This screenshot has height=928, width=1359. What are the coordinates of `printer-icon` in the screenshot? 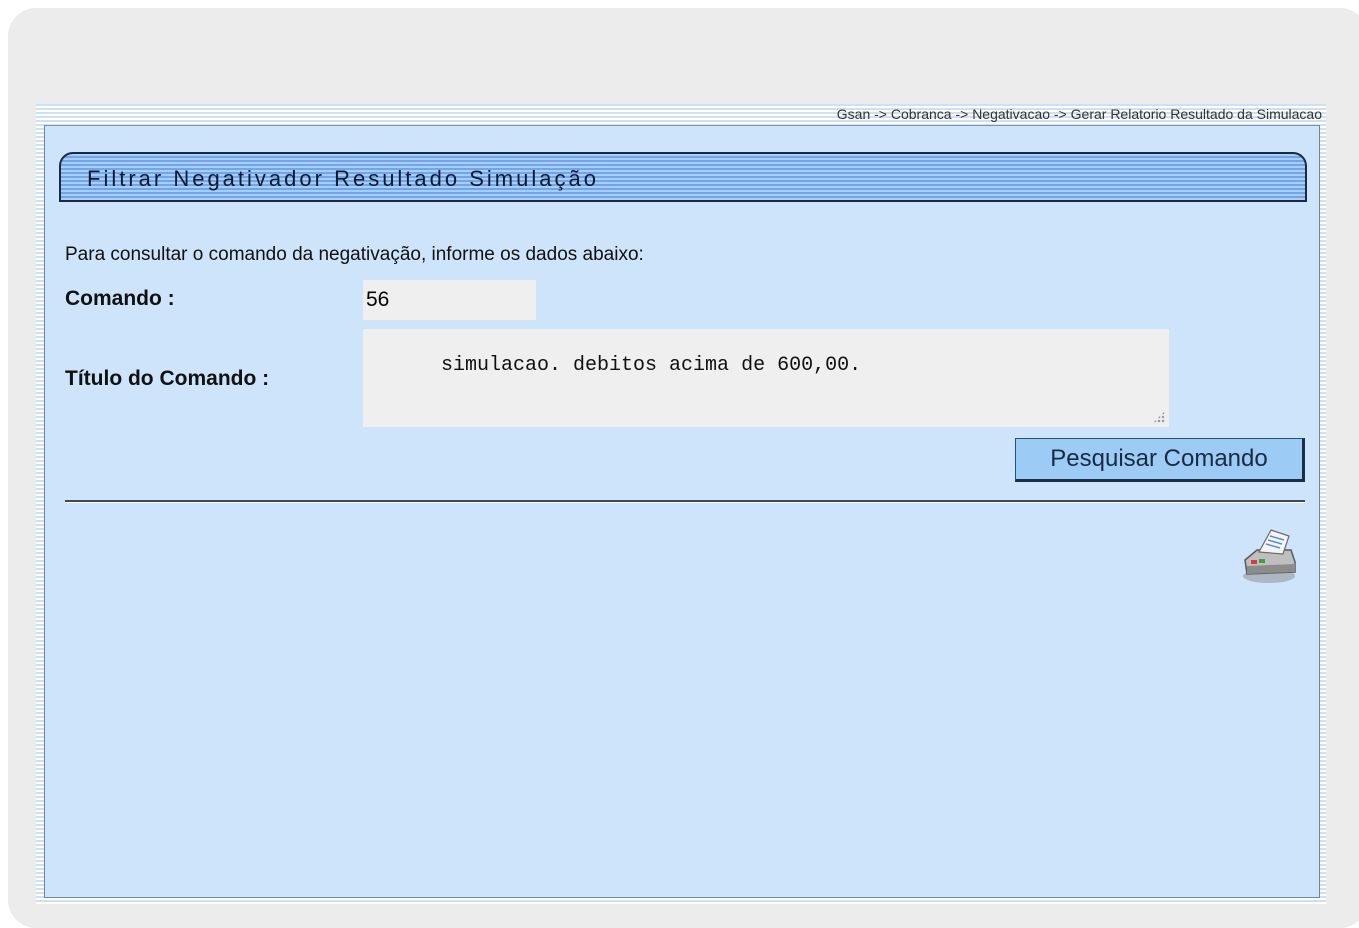 It's located at (1269, 556).